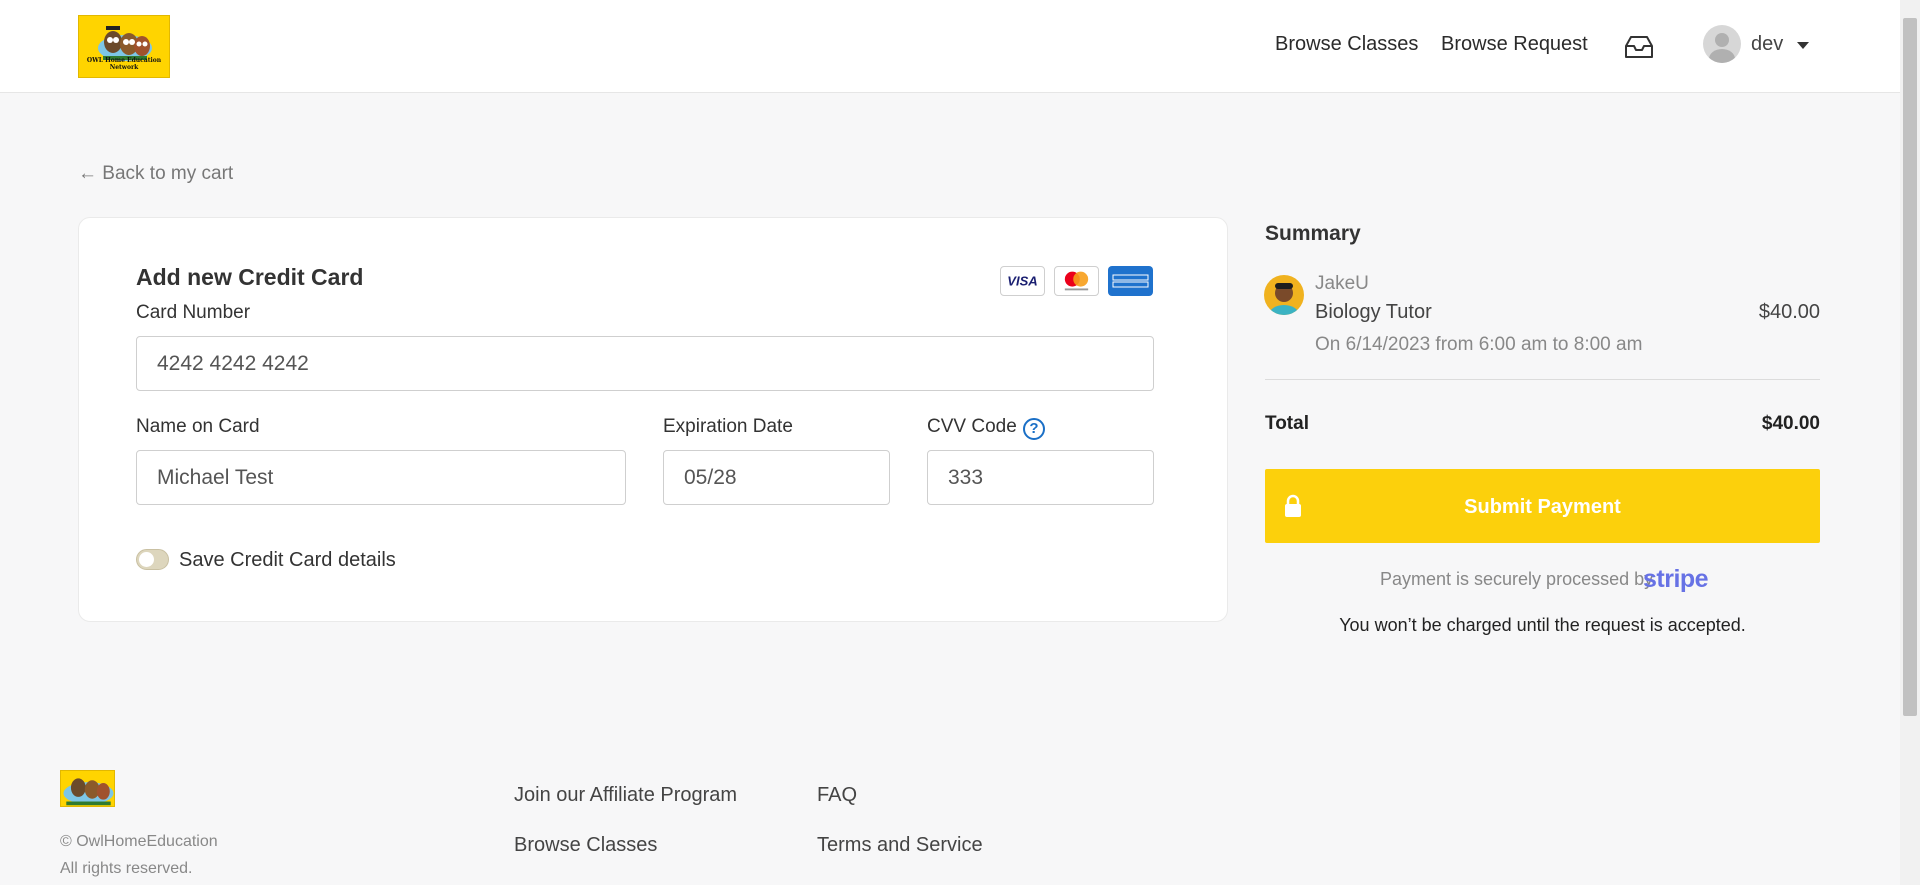  I want to click on save-card-label: Save Credit Card details, so click(287, 560).